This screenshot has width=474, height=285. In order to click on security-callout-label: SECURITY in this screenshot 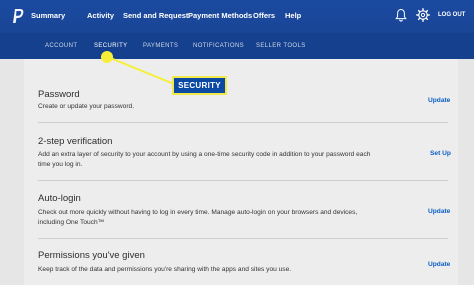, I will do `click(199, 85)`.